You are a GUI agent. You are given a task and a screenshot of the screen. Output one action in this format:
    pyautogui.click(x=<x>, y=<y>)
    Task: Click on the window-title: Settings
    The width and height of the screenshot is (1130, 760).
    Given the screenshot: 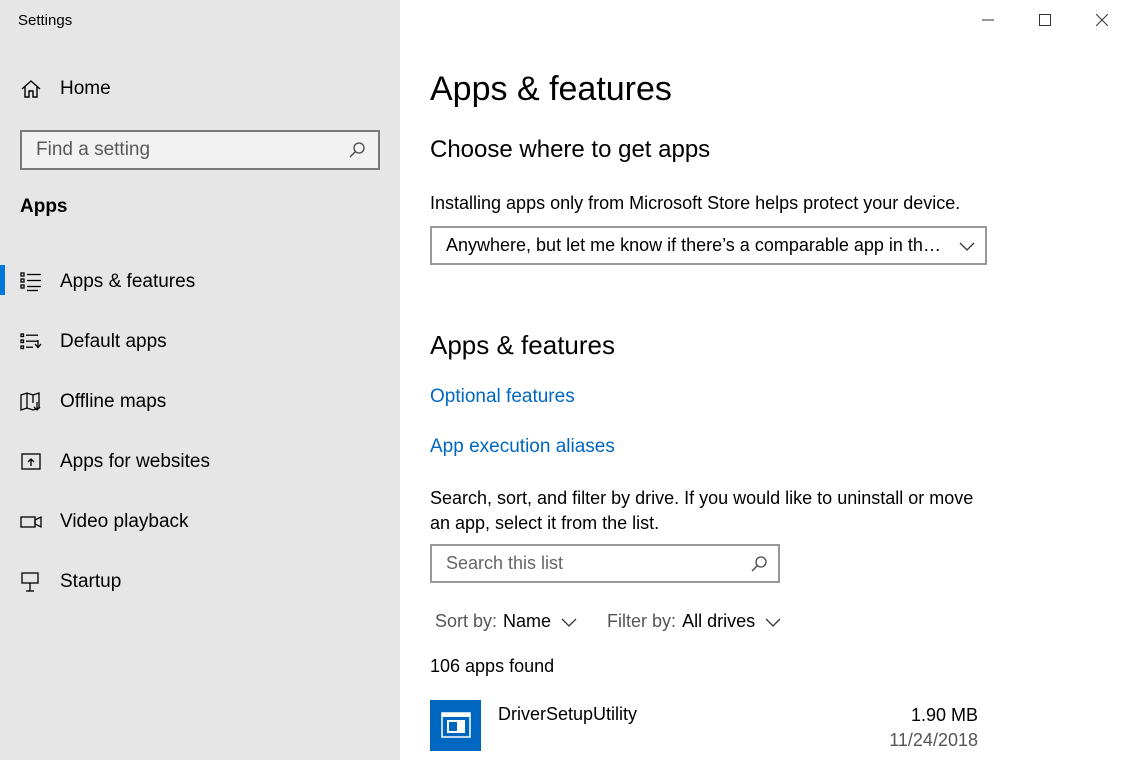 What is the action you would take?
    pyautogui.click(x=45, y=20)
    